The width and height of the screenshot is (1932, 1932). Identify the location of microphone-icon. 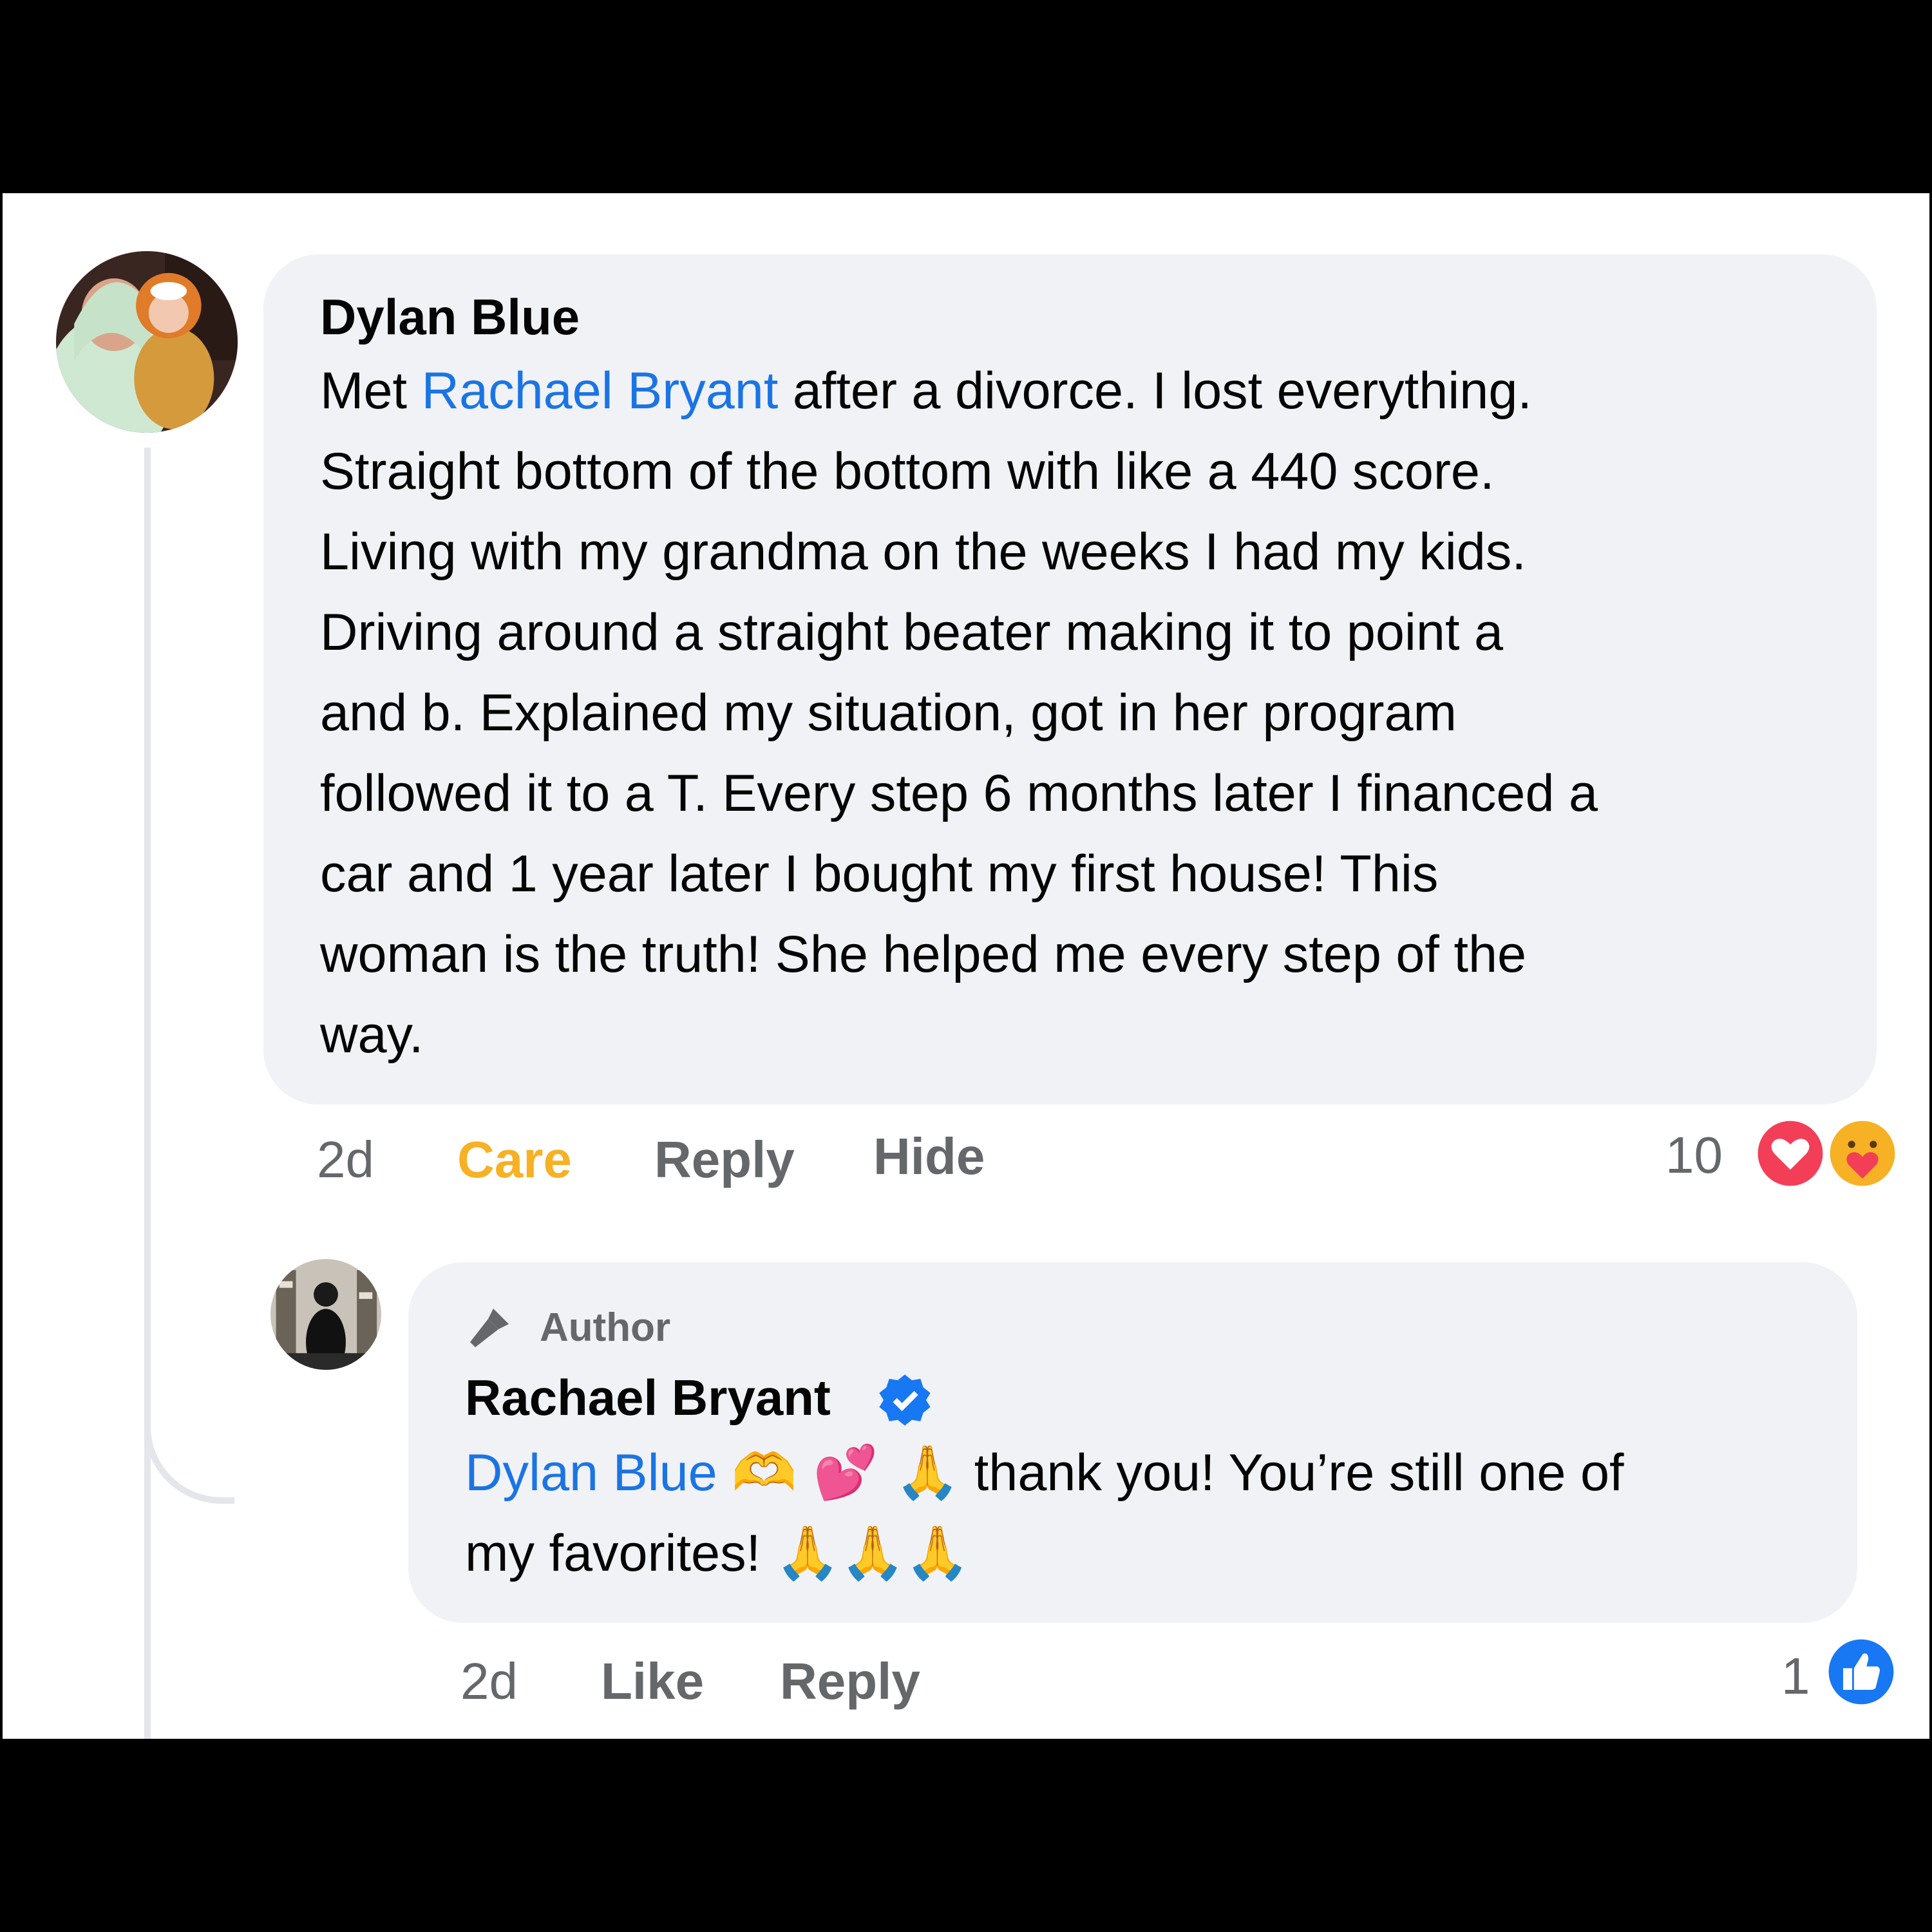
(490, 1328).